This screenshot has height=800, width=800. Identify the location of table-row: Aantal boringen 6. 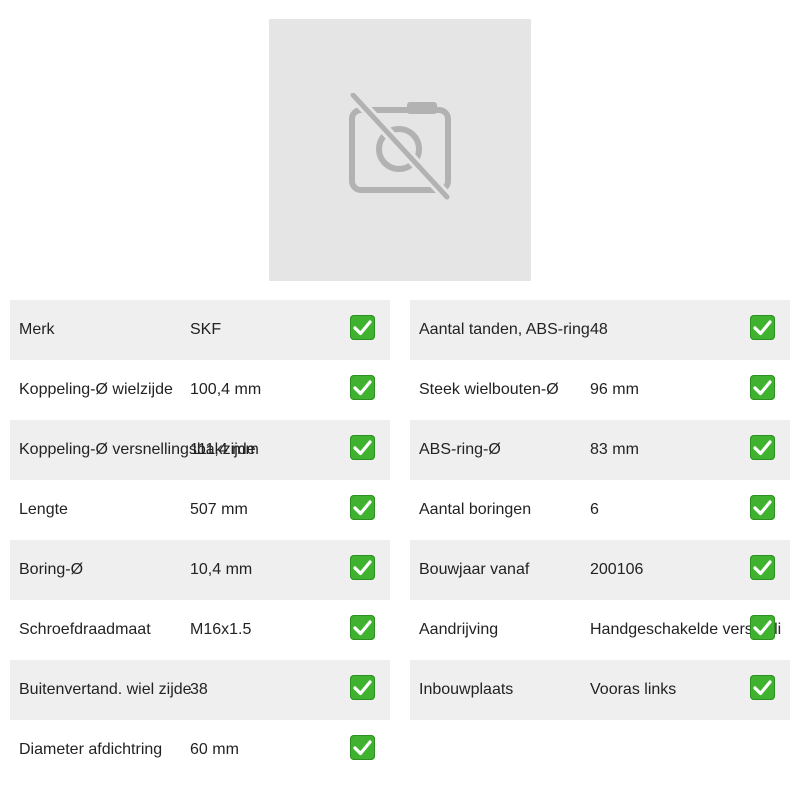
(600, 510).